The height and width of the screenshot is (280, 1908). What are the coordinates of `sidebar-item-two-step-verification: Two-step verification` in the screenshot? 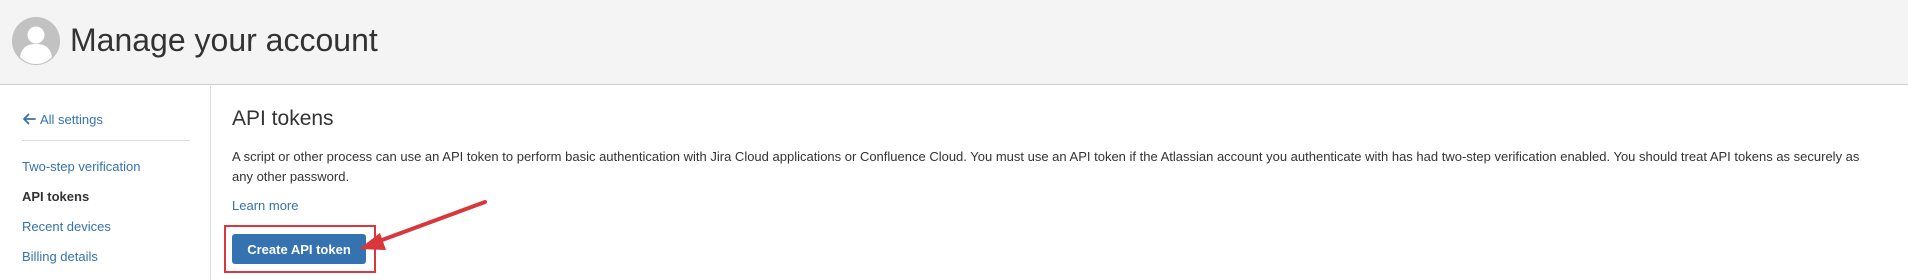 It's located at (81, 167).